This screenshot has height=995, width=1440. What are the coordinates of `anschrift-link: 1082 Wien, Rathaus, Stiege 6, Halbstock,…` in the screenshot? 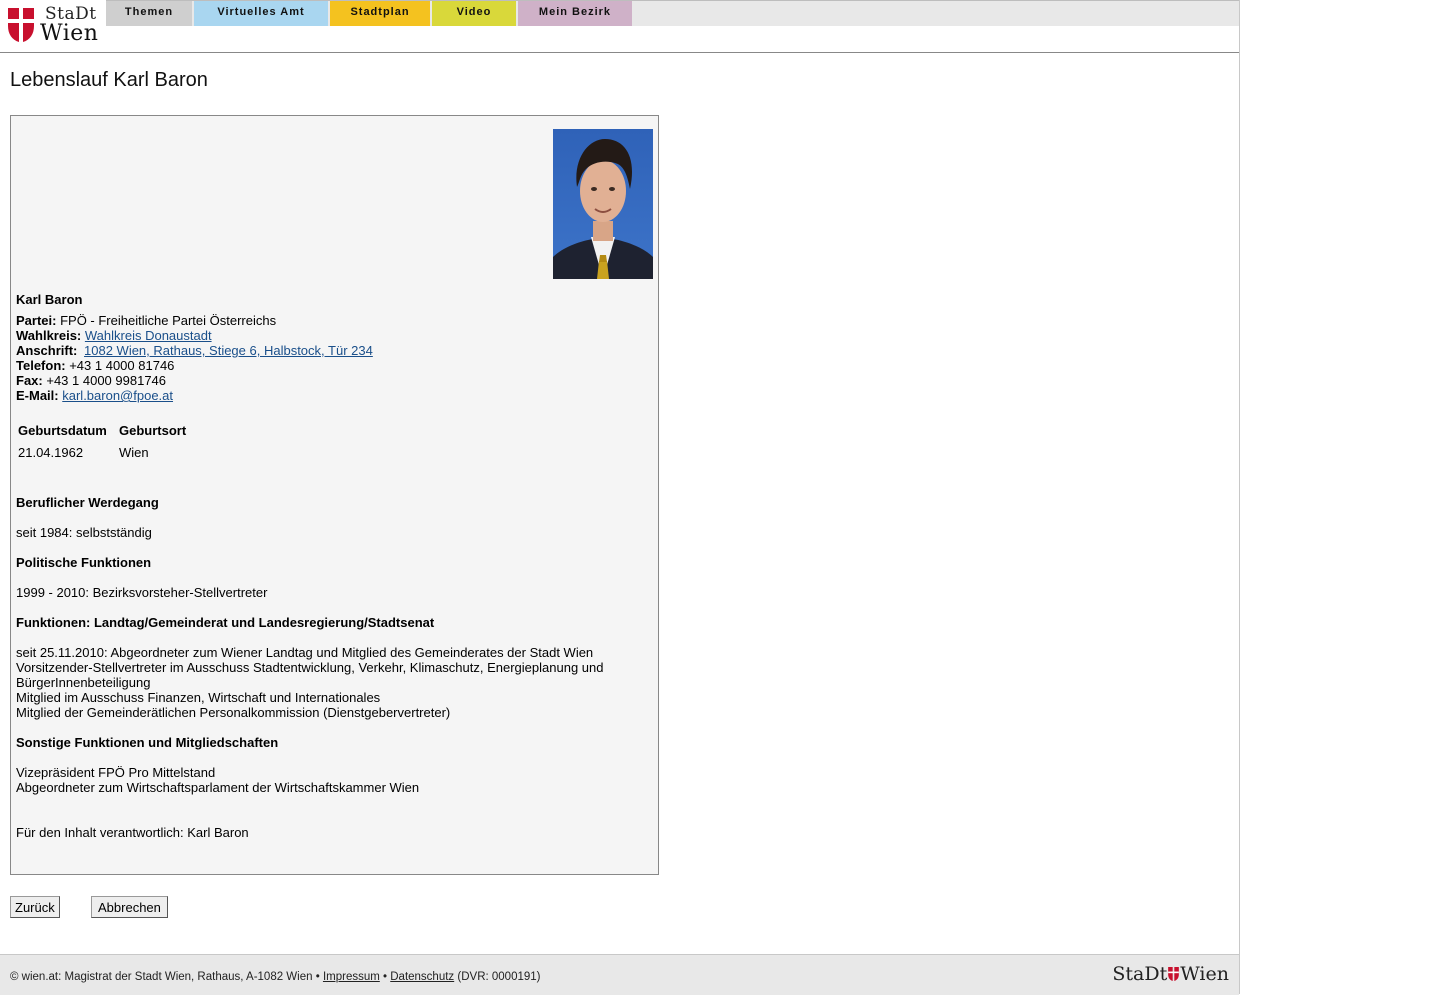 It's located at (228, 350).